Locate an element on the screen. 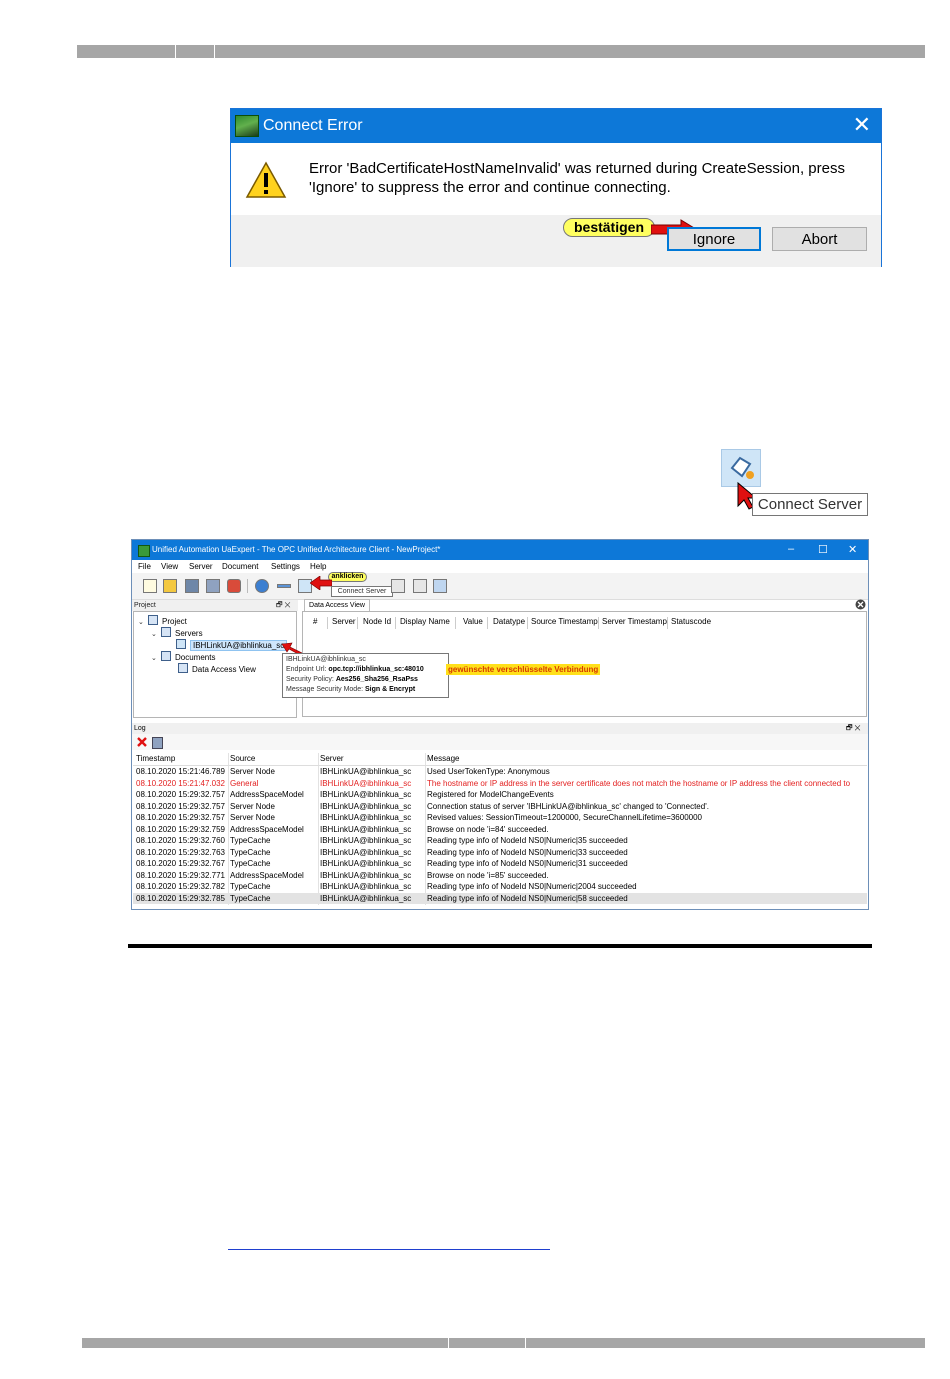 This screenshot has height=1379, width=950. col-source-timestamp: Source Timestamp is located at coordinates (564, 621).